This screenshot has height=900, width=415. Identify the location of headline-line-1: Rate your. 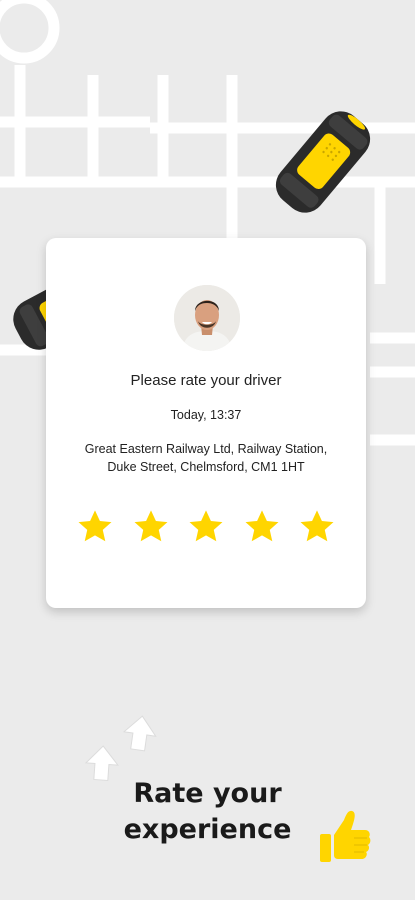
(207, 793).